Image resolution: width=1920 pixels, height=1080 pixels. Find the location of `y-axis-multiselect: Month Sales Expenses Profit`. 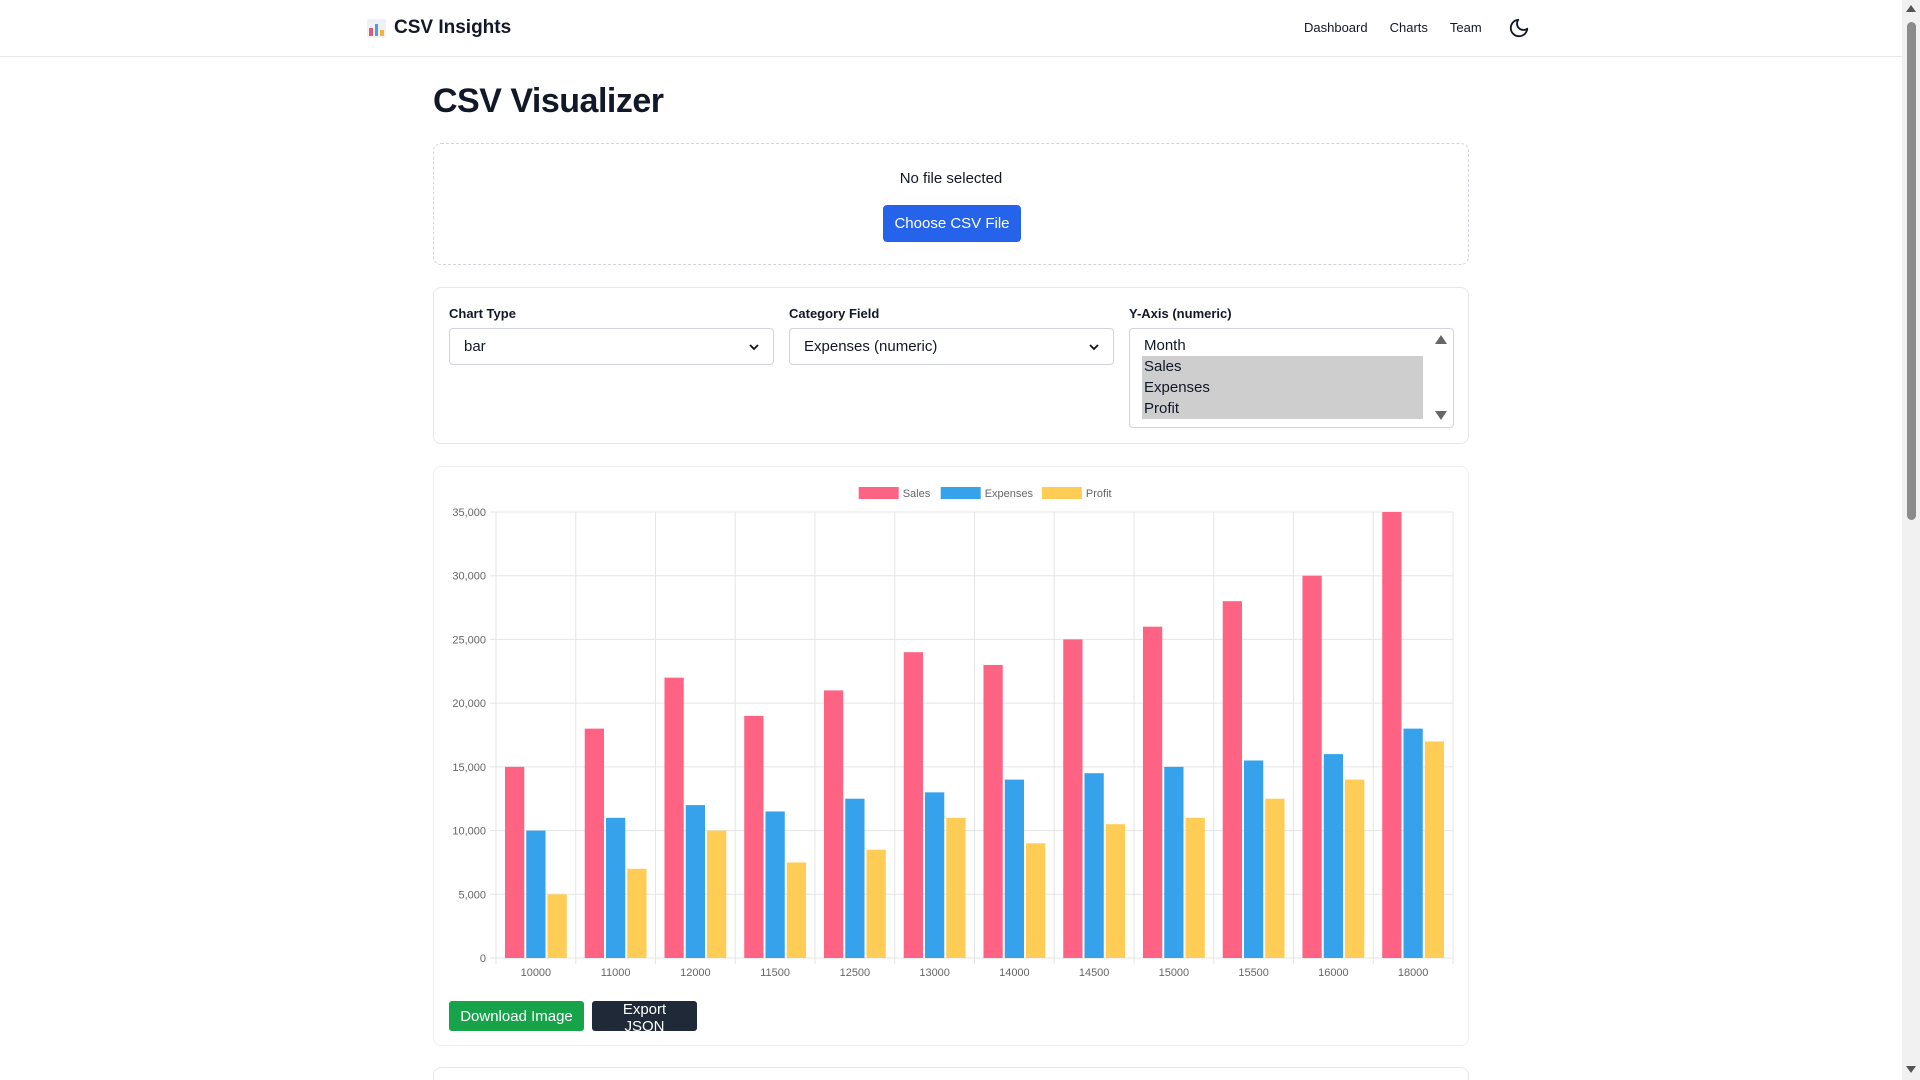

y-axis-multiselect: Month Sales Expenses Profit is located at coordinates (1291, 378).